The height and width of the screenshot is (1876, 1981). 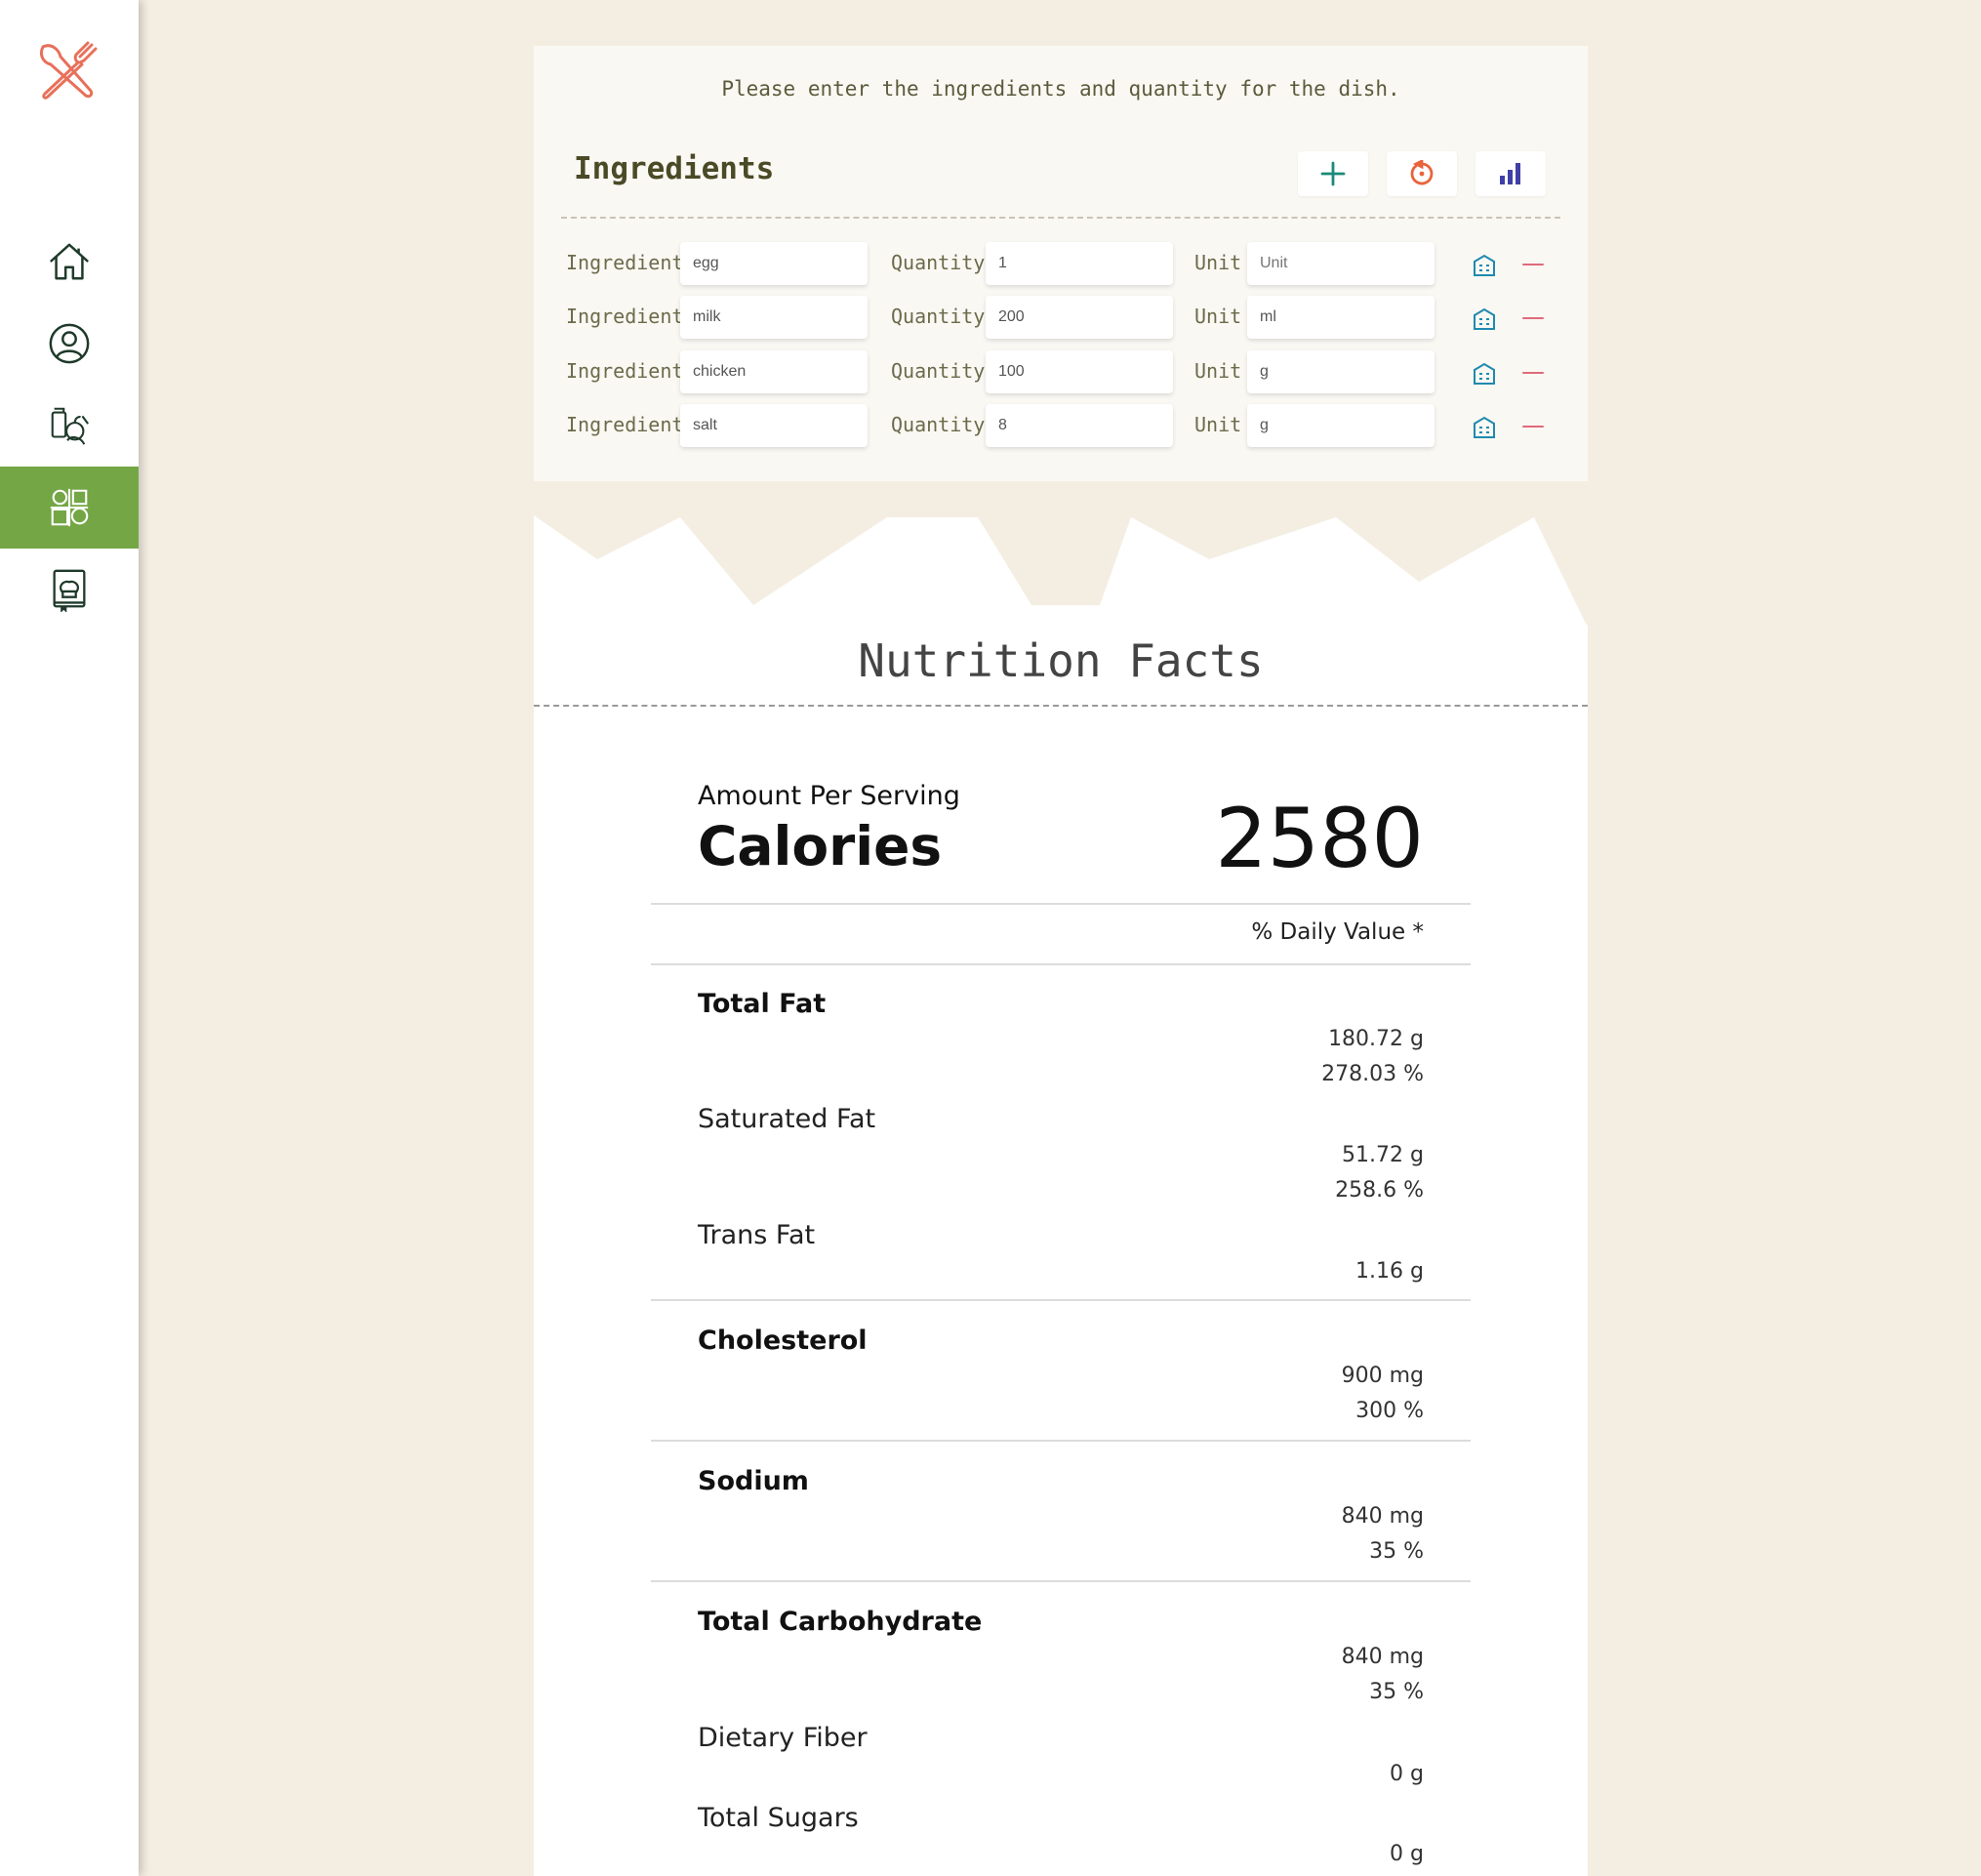 What do you see at coordinates (1372, 1074) in the screenshot?
I see `total-fat-percent: 278.03 %` at bounding box center [1372, 1074].